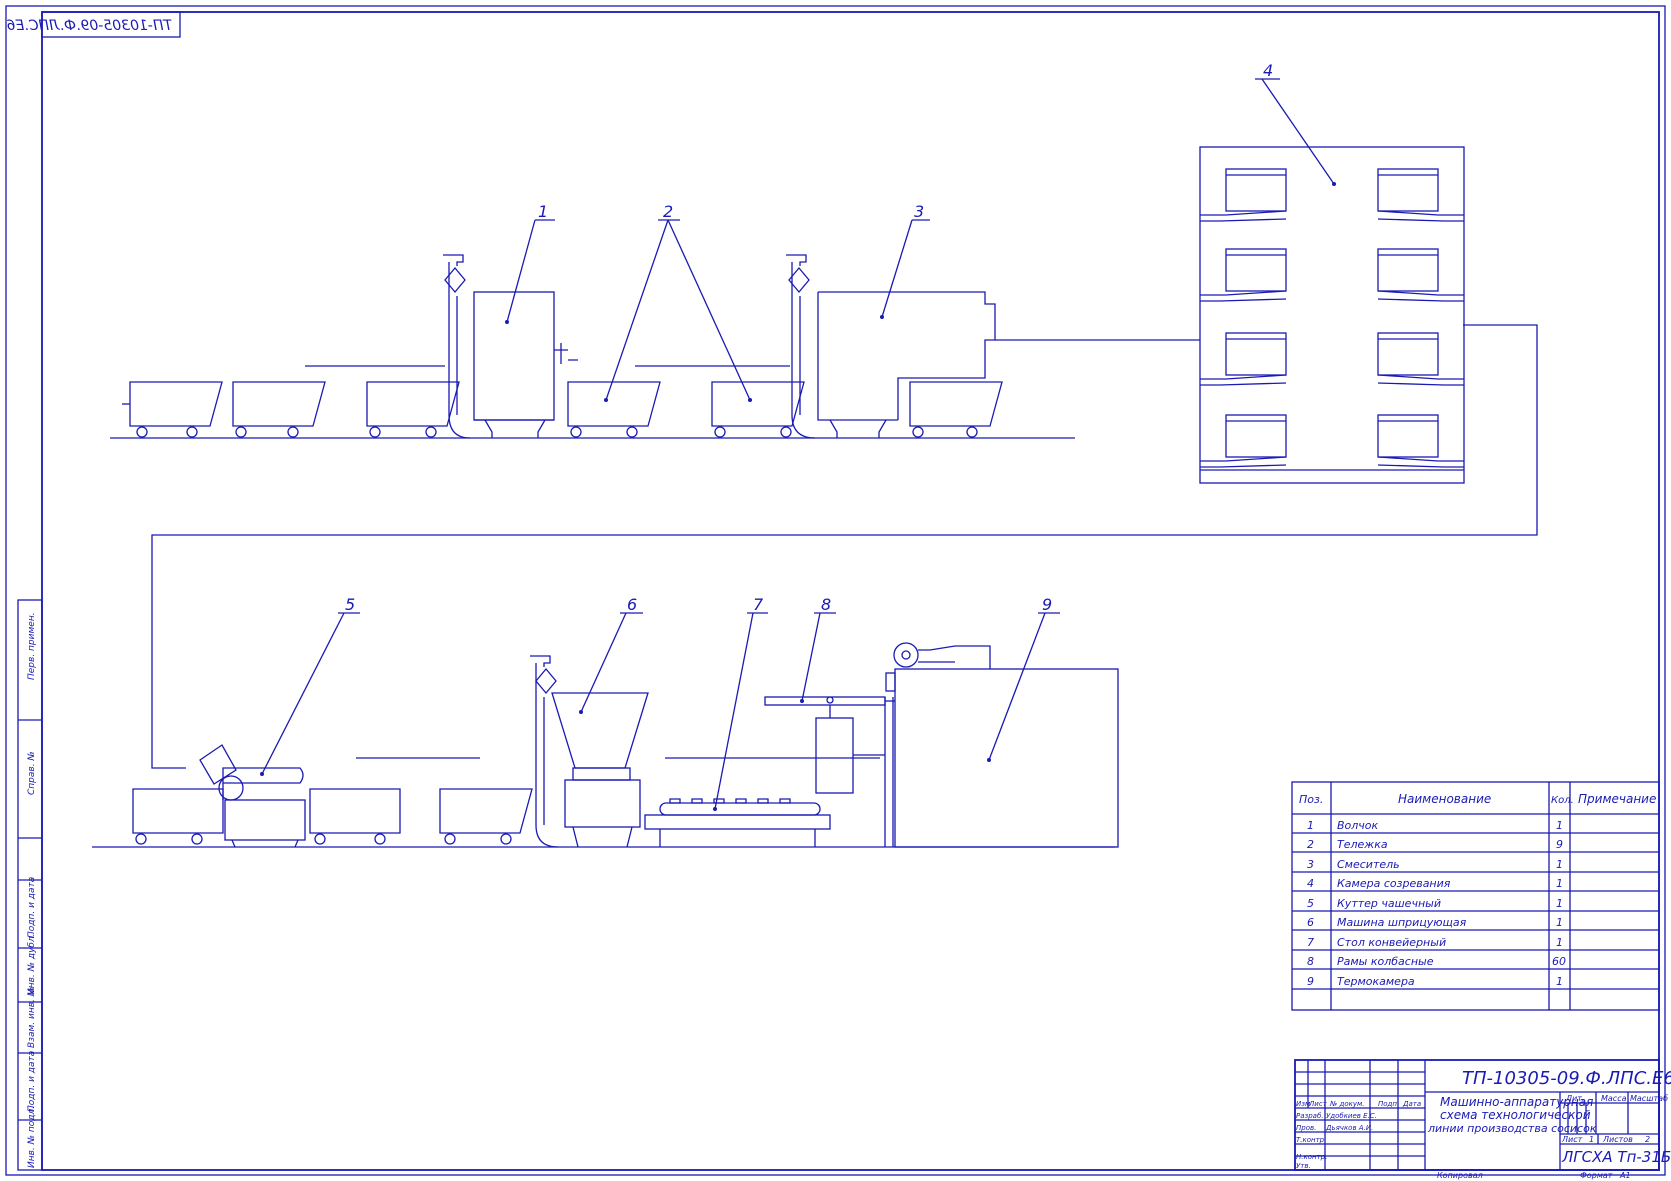 The width and height of the screenshot is (1671, 1181). Describe the element at coordinates (1391, 942) in the screenshot. I see `spec-row-name: Стол конвейерный` at that location.